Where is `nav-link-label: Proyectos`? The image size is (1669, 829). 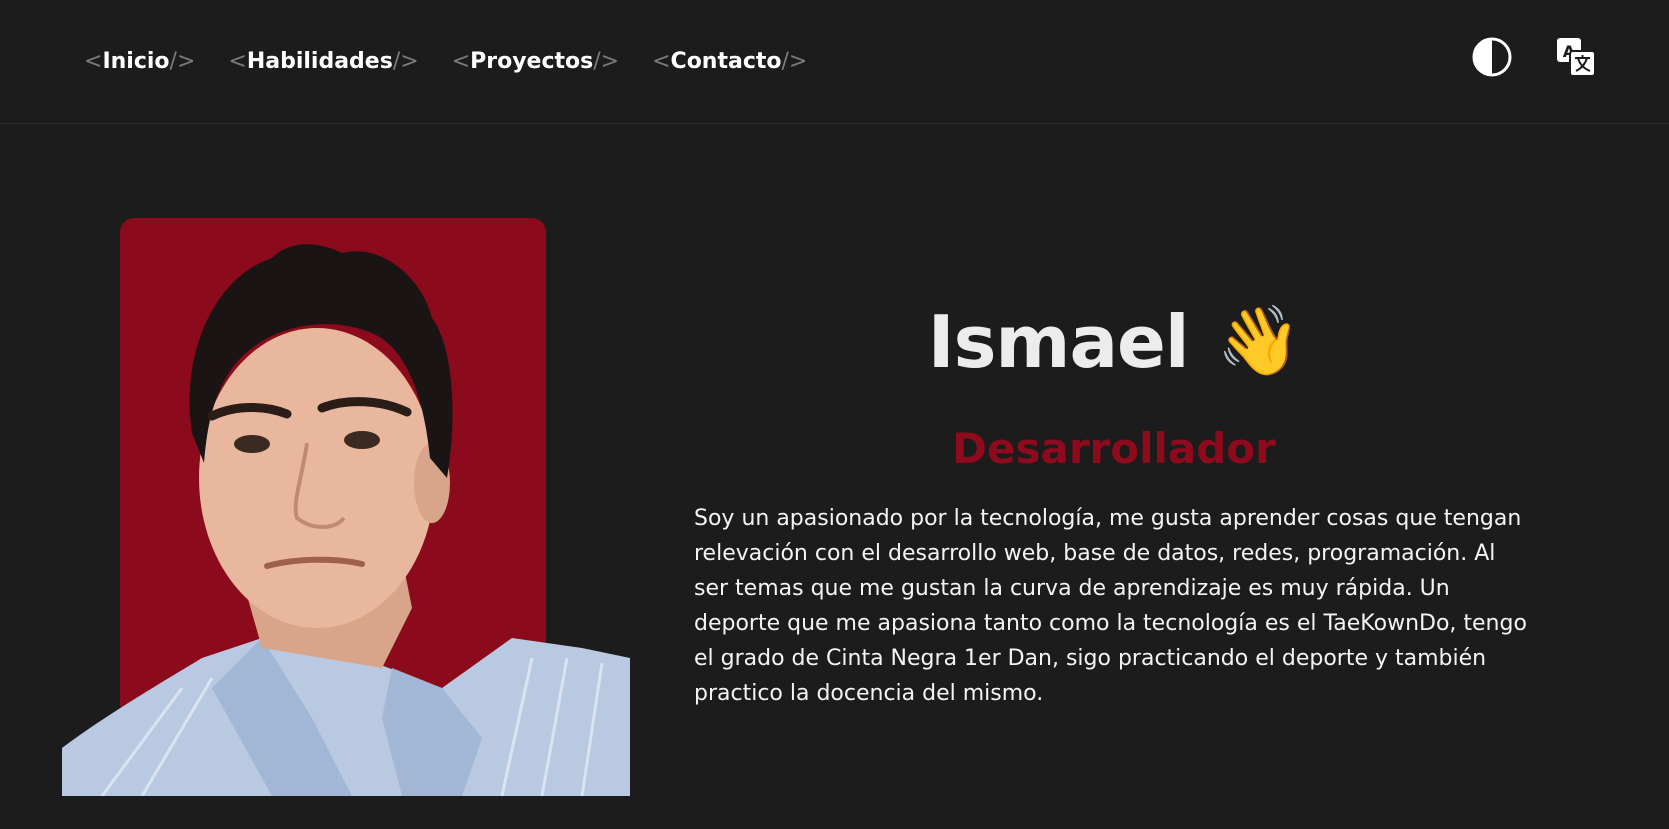
nav-link-label: Proyectos is located at coordinates (532, 61).